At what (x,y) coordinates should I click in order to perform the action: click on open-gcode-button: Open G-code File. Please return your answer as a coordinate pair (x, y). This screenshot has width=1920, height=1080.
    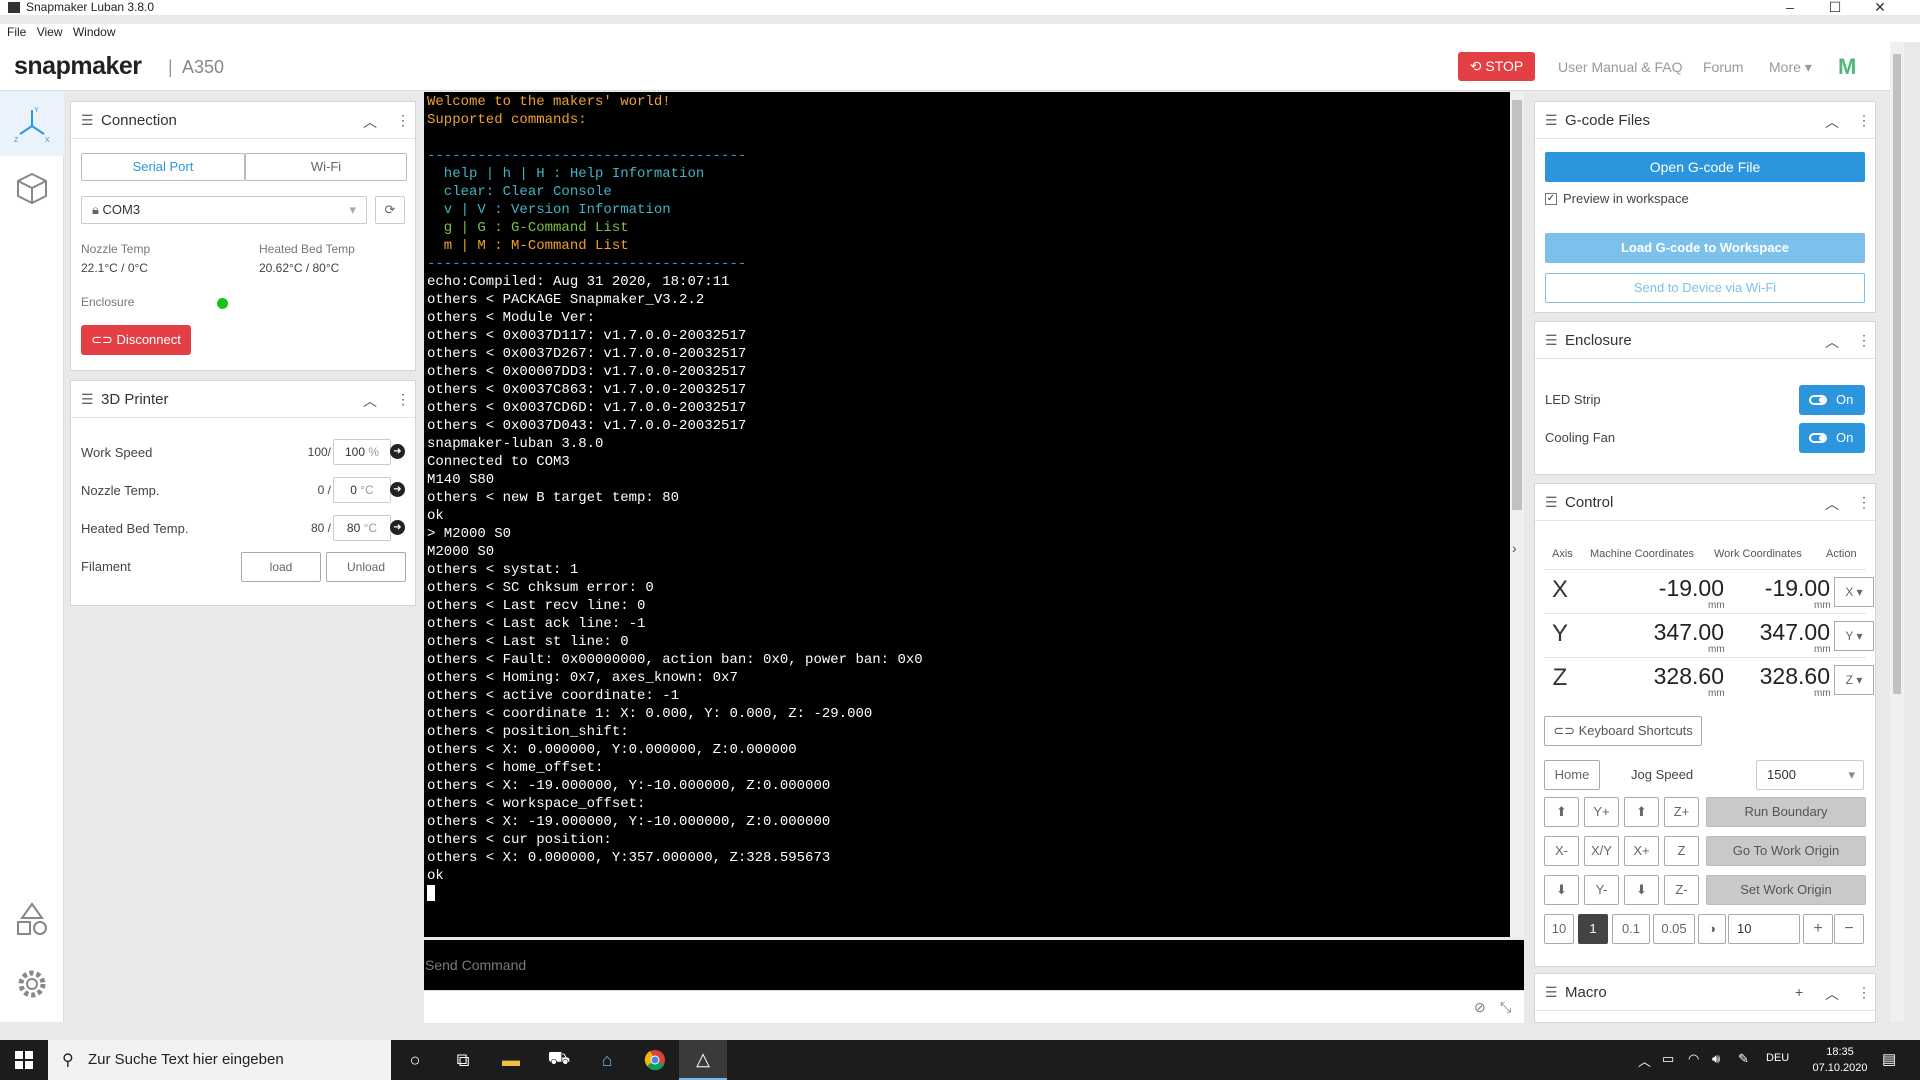
    Looking at the image, I should click on (1705, 167).